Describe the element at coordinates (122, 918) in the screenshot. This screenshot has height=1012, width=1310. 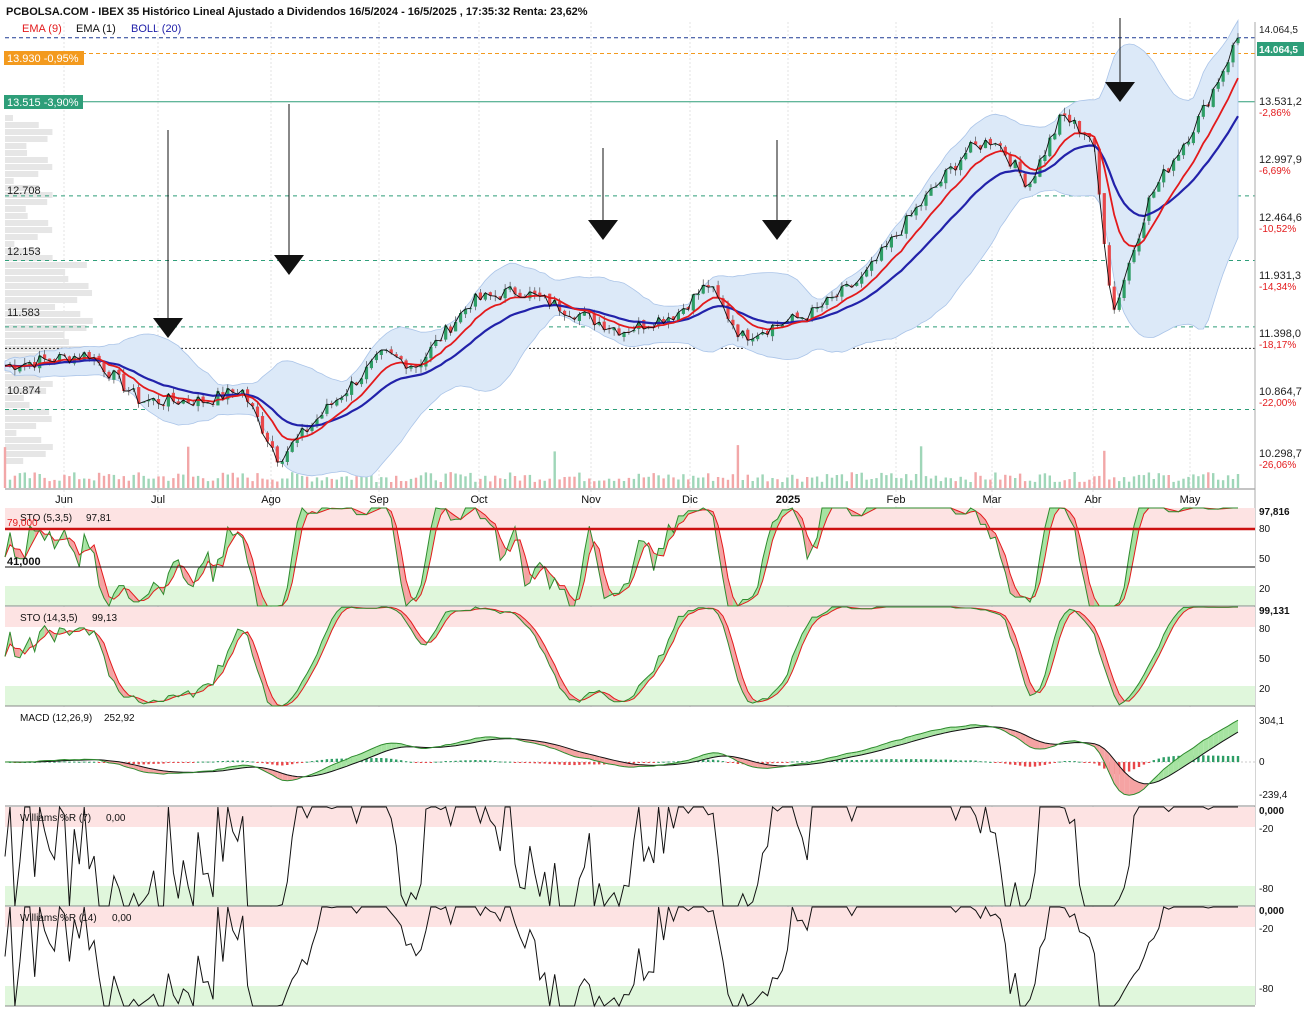
I see `williams14-value: 0,00` at that location.